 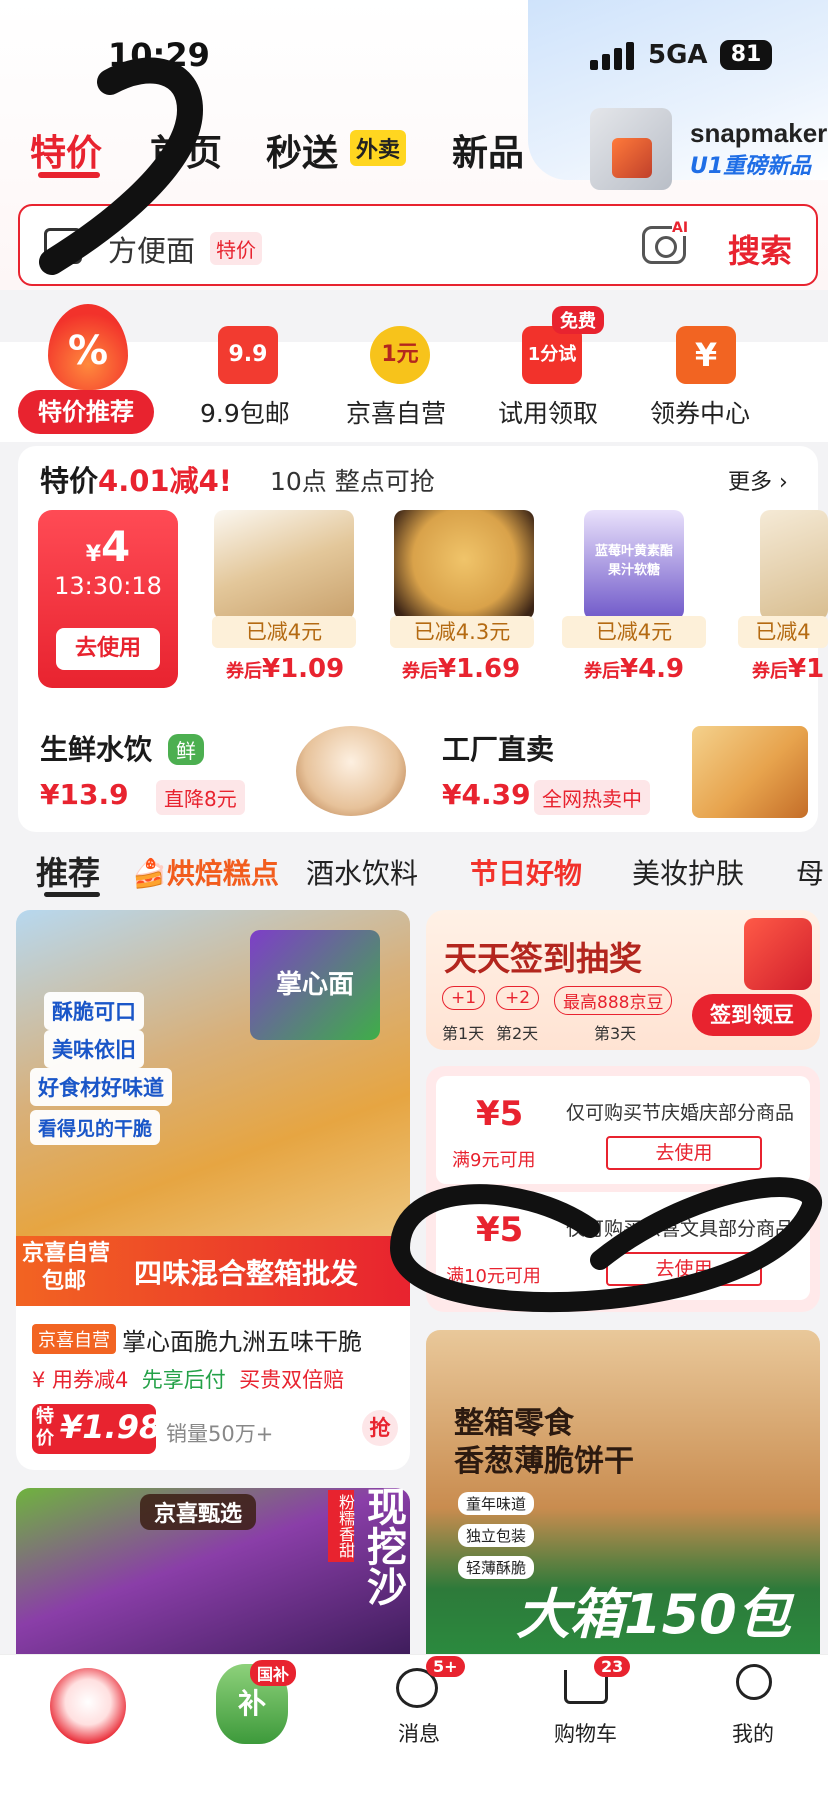 What do you see at coordinates (633, 561) in the screenshot?
I see `candy-box-label: 蓝莓叶黄素酯果汁软糖` at bounding box center [633, 561].